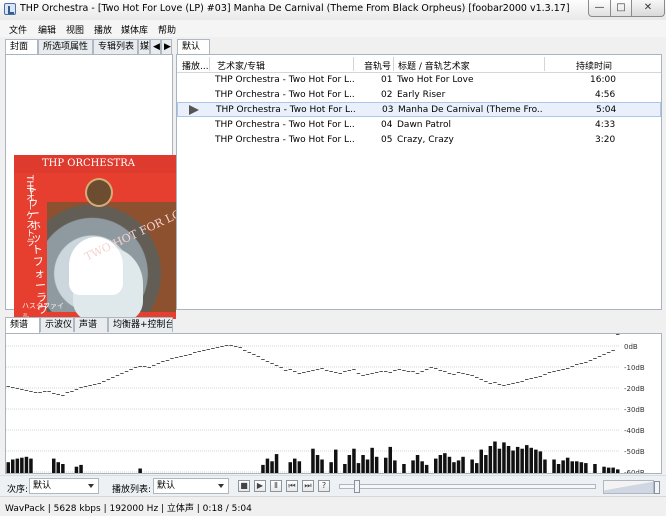  I want to click on tab-default-playlist: 默认, so click(193, 47).